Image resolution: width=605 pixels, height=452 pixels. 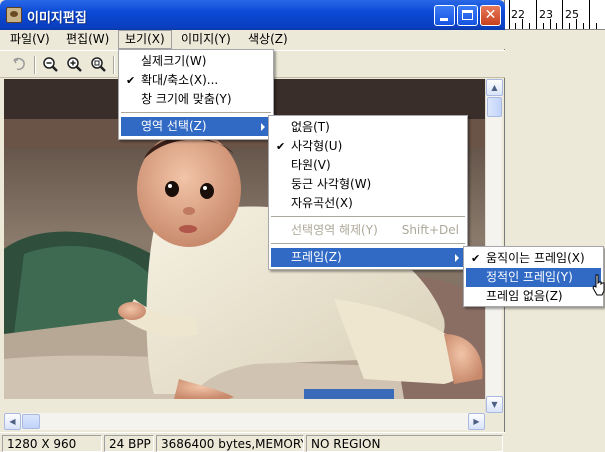 I want to click on menu-image: 이미지(Y), so click(x=206, y=39).